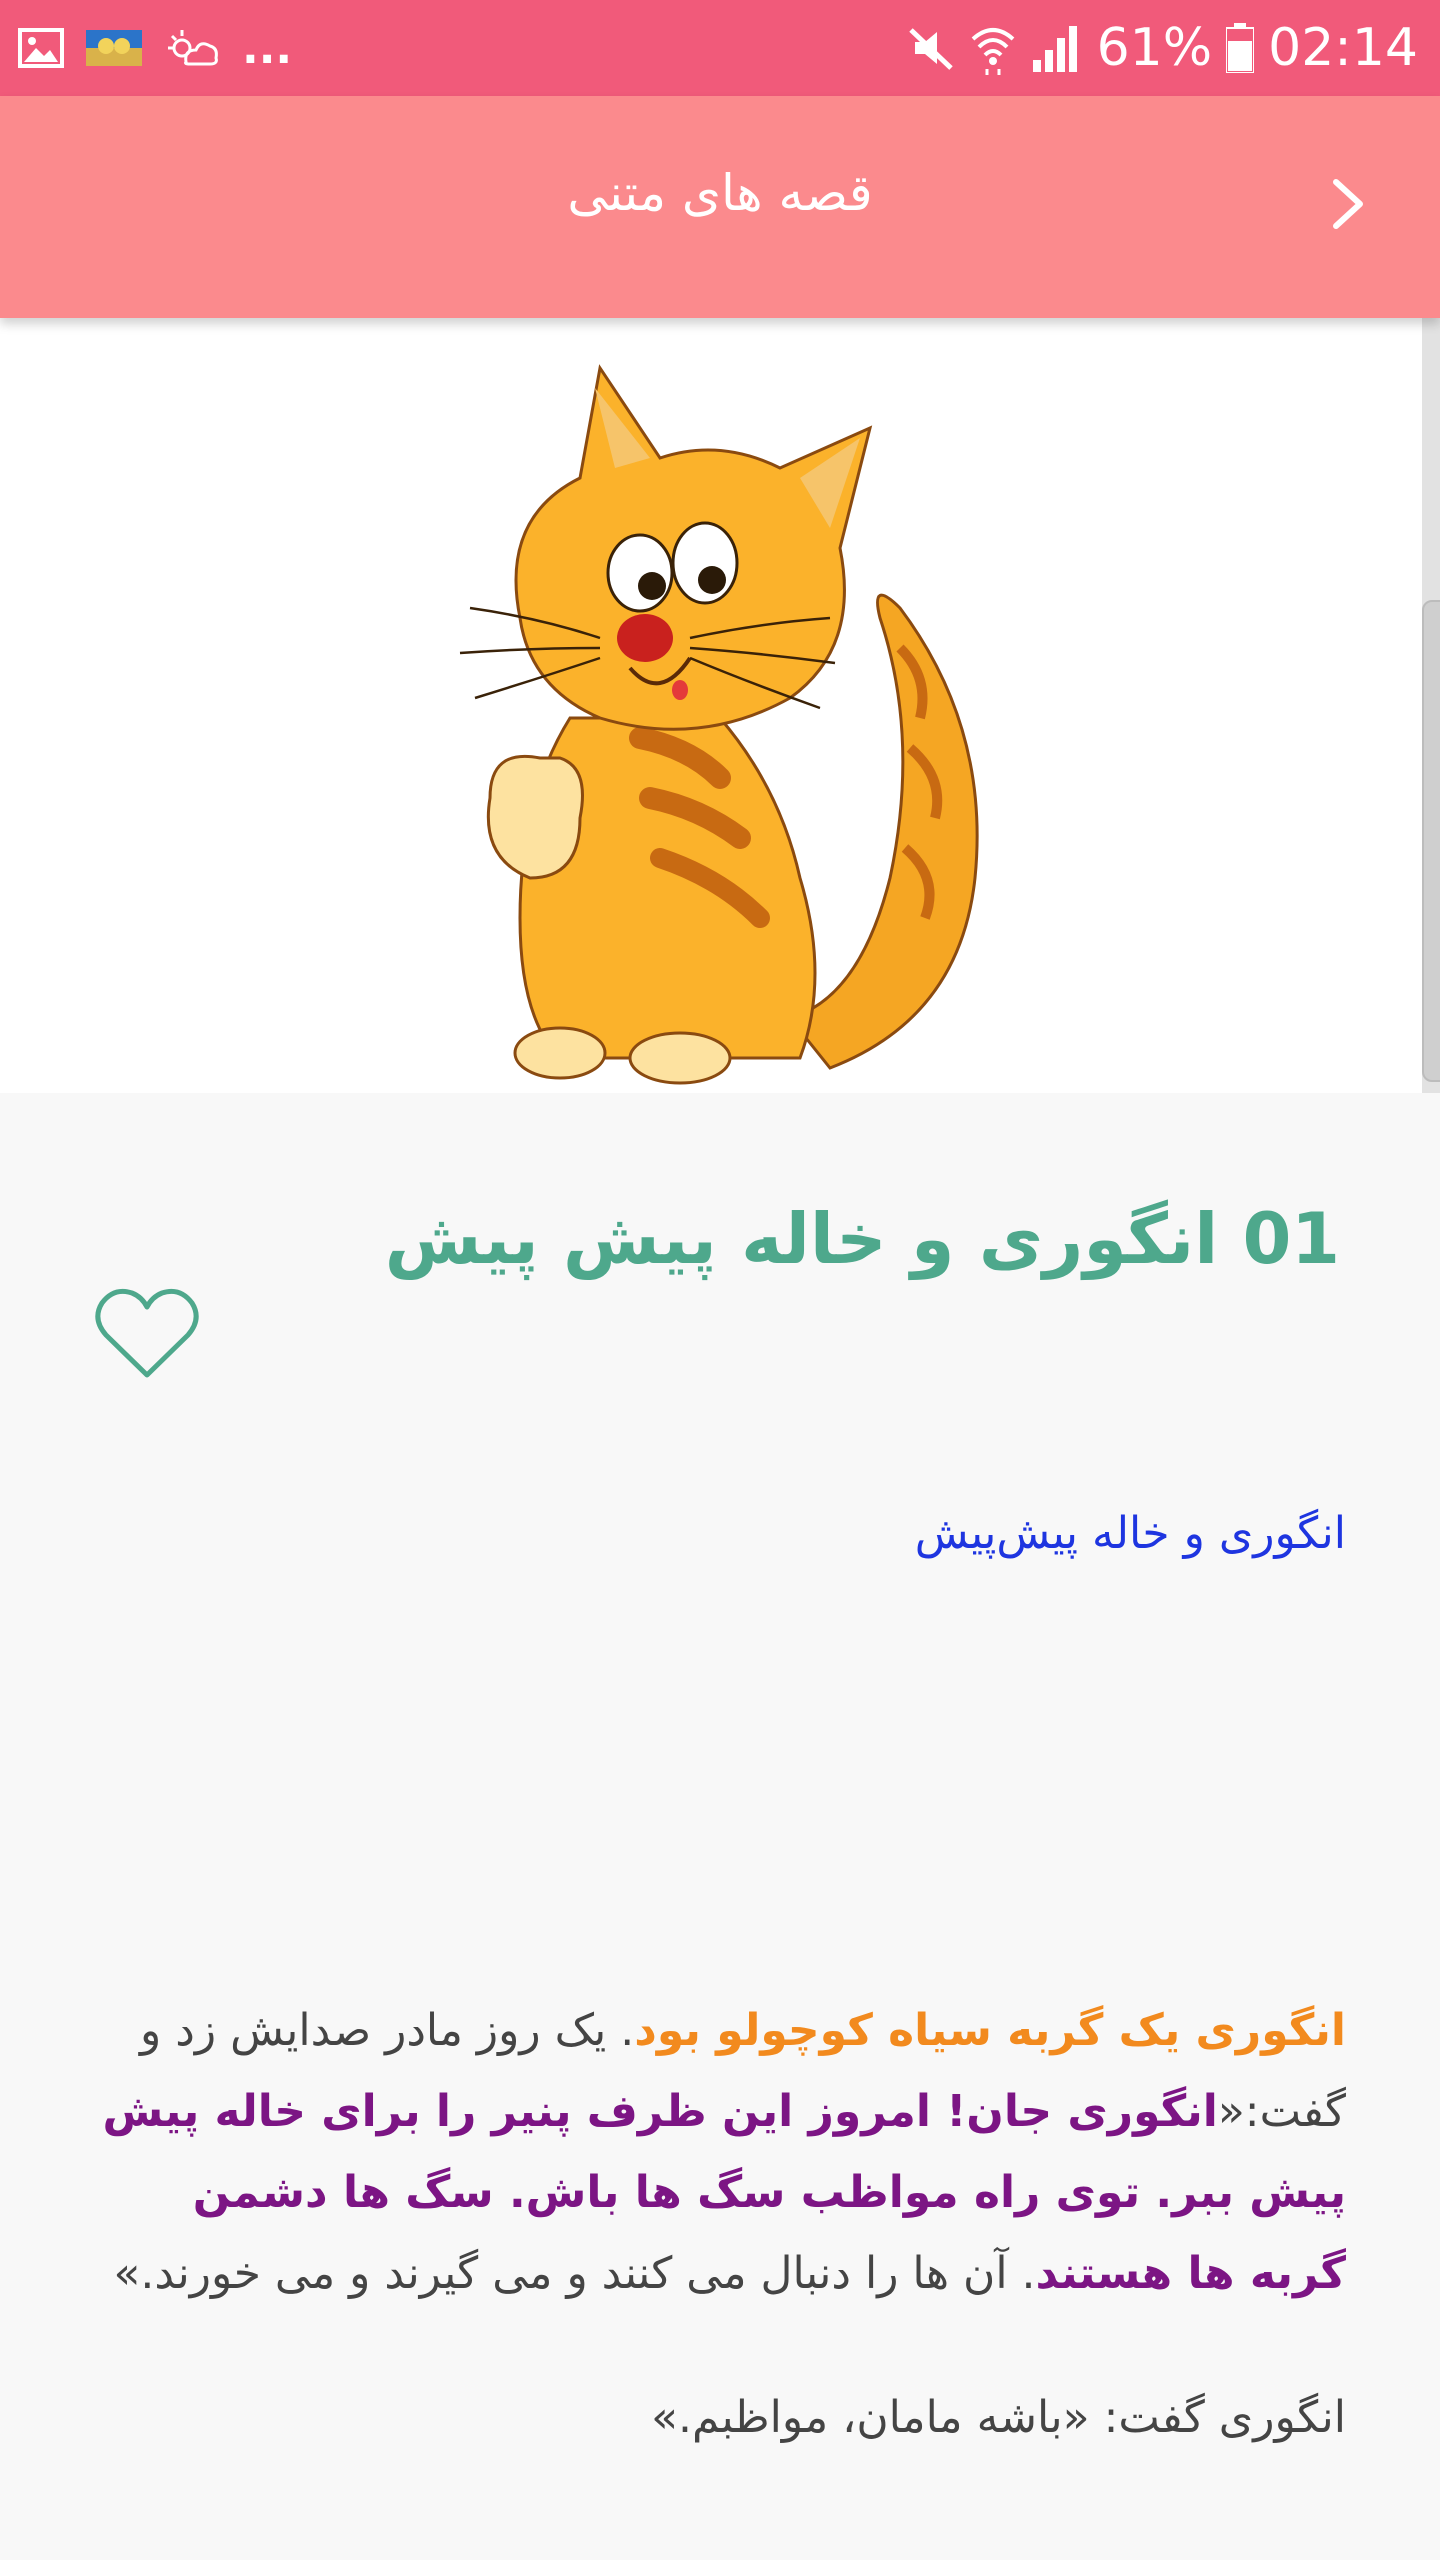 The image size is (1440, 2560). I want to click on story-paragraph-2: انگوری گفت: «باشه مامان، مواظبم.», so click(998, 2417).